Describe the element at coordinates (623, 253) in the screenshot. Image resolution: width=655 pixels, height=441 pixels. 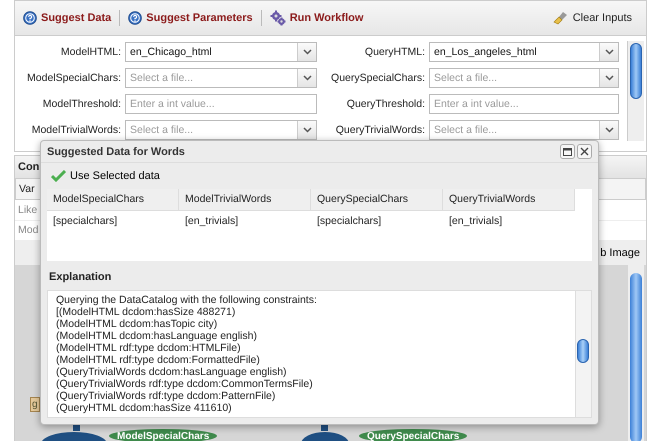
I see `image-button: b Image` at that location.